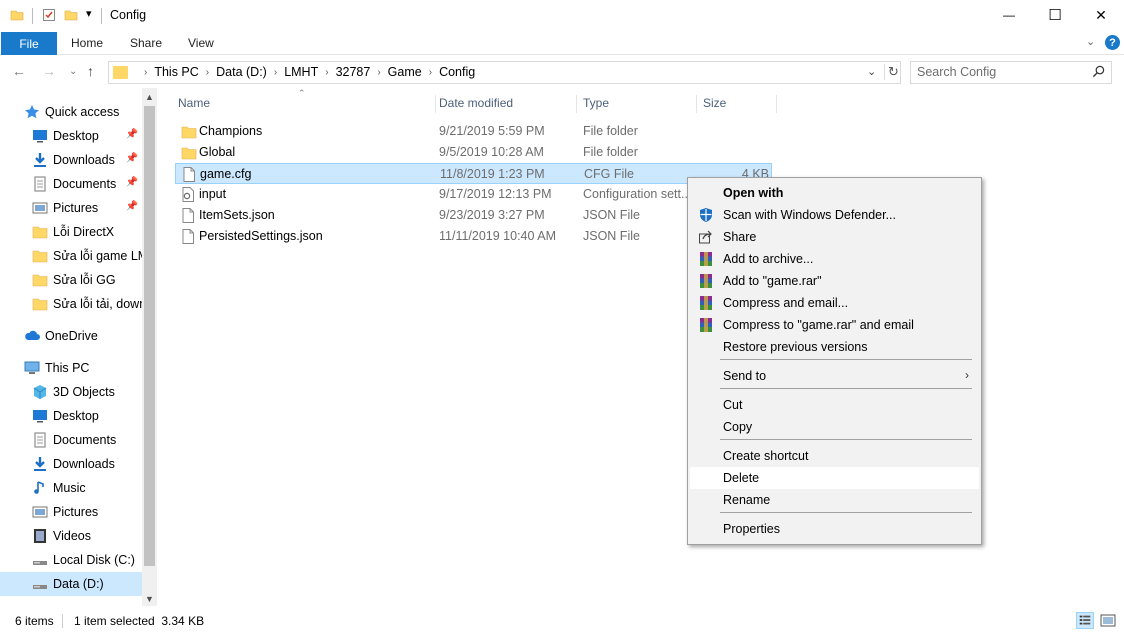 The height and width of the screenshot is (634, 1124). I want to click on ribbon-tabs: File Home Share View ⌄ ?, so click(562, 43).